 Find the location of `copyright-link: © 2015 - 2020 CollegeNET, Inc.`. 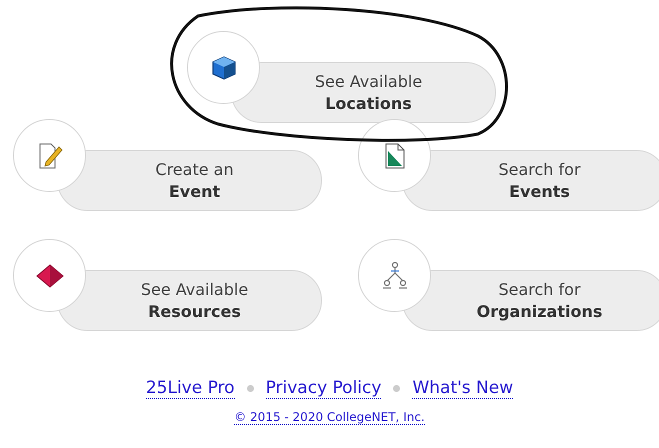

copyright-link: © 2015 - 2020 CollegeNET, Inc. is located at coordinates (329, 417).